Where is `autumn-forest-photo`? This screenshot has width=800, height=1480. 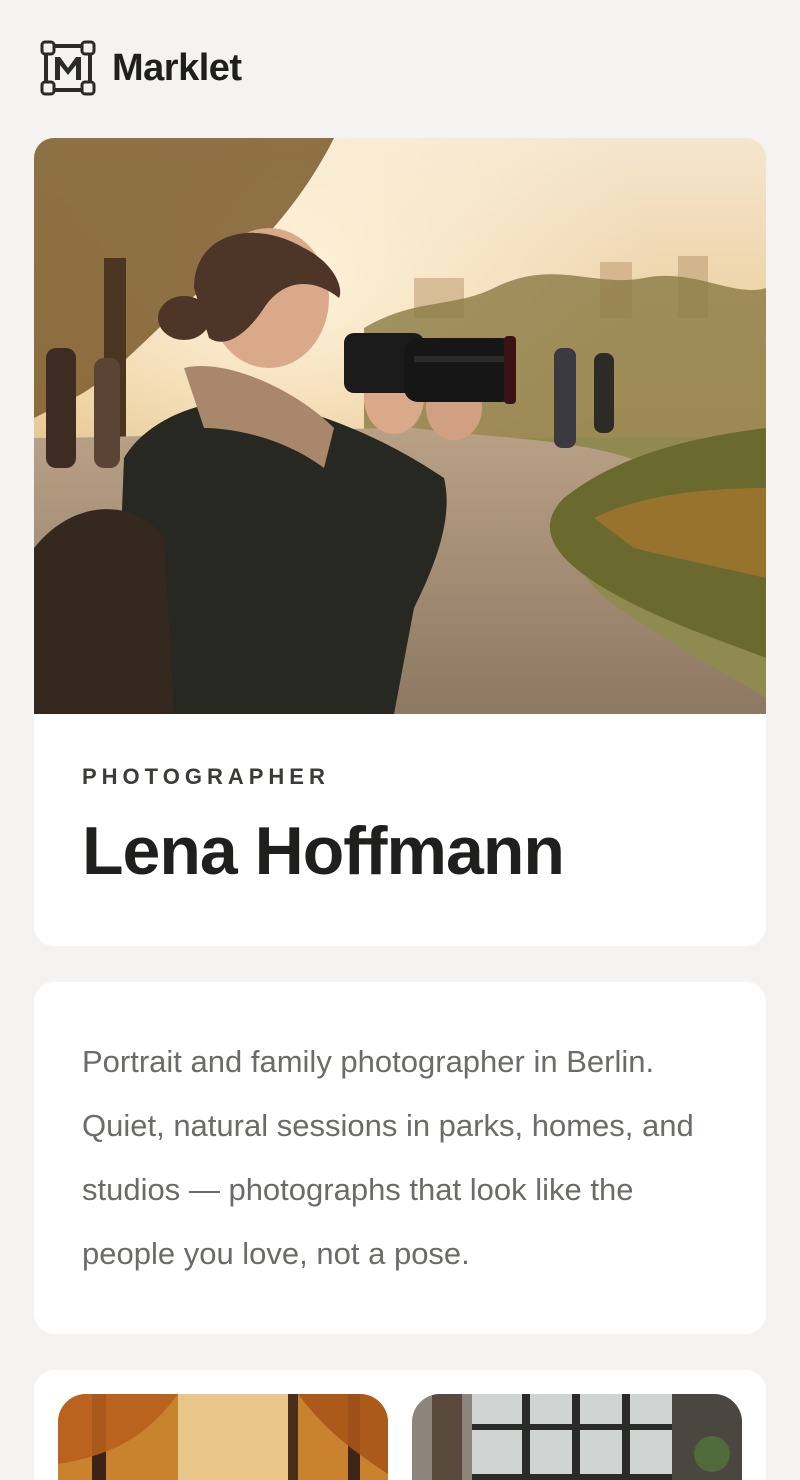 autumn-forest-photo is located at coordinates (223, 1437).